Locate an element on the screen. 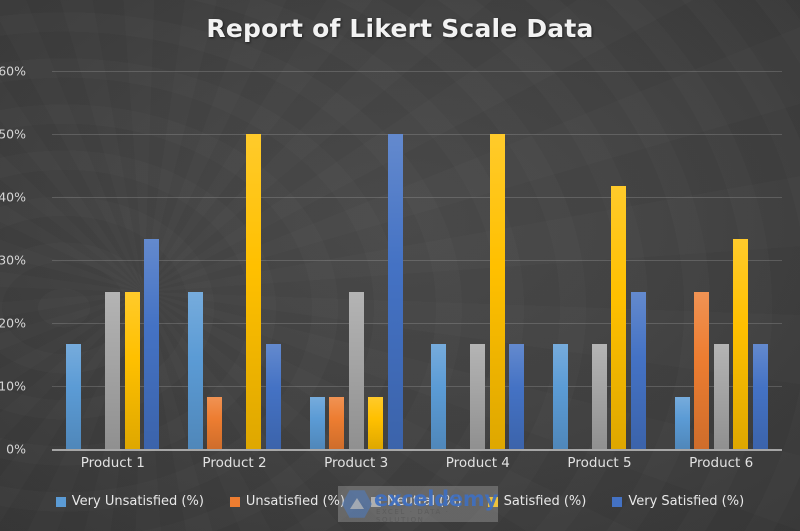  y-axis-tick-label: 30% is located at coordinates (13, 260).